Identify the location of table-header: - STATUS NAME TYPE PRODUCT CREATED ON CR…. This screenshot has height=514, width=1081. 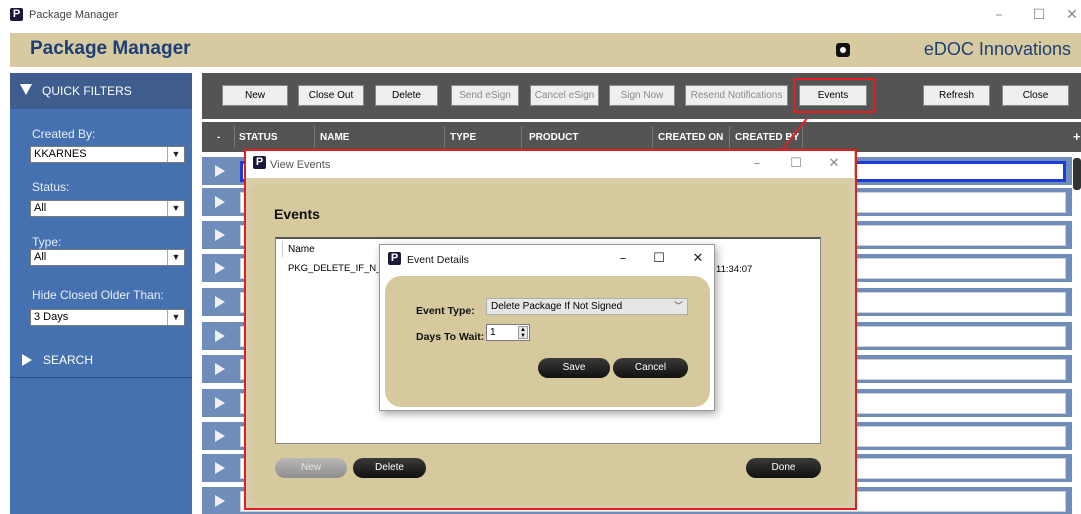
(641, 137).